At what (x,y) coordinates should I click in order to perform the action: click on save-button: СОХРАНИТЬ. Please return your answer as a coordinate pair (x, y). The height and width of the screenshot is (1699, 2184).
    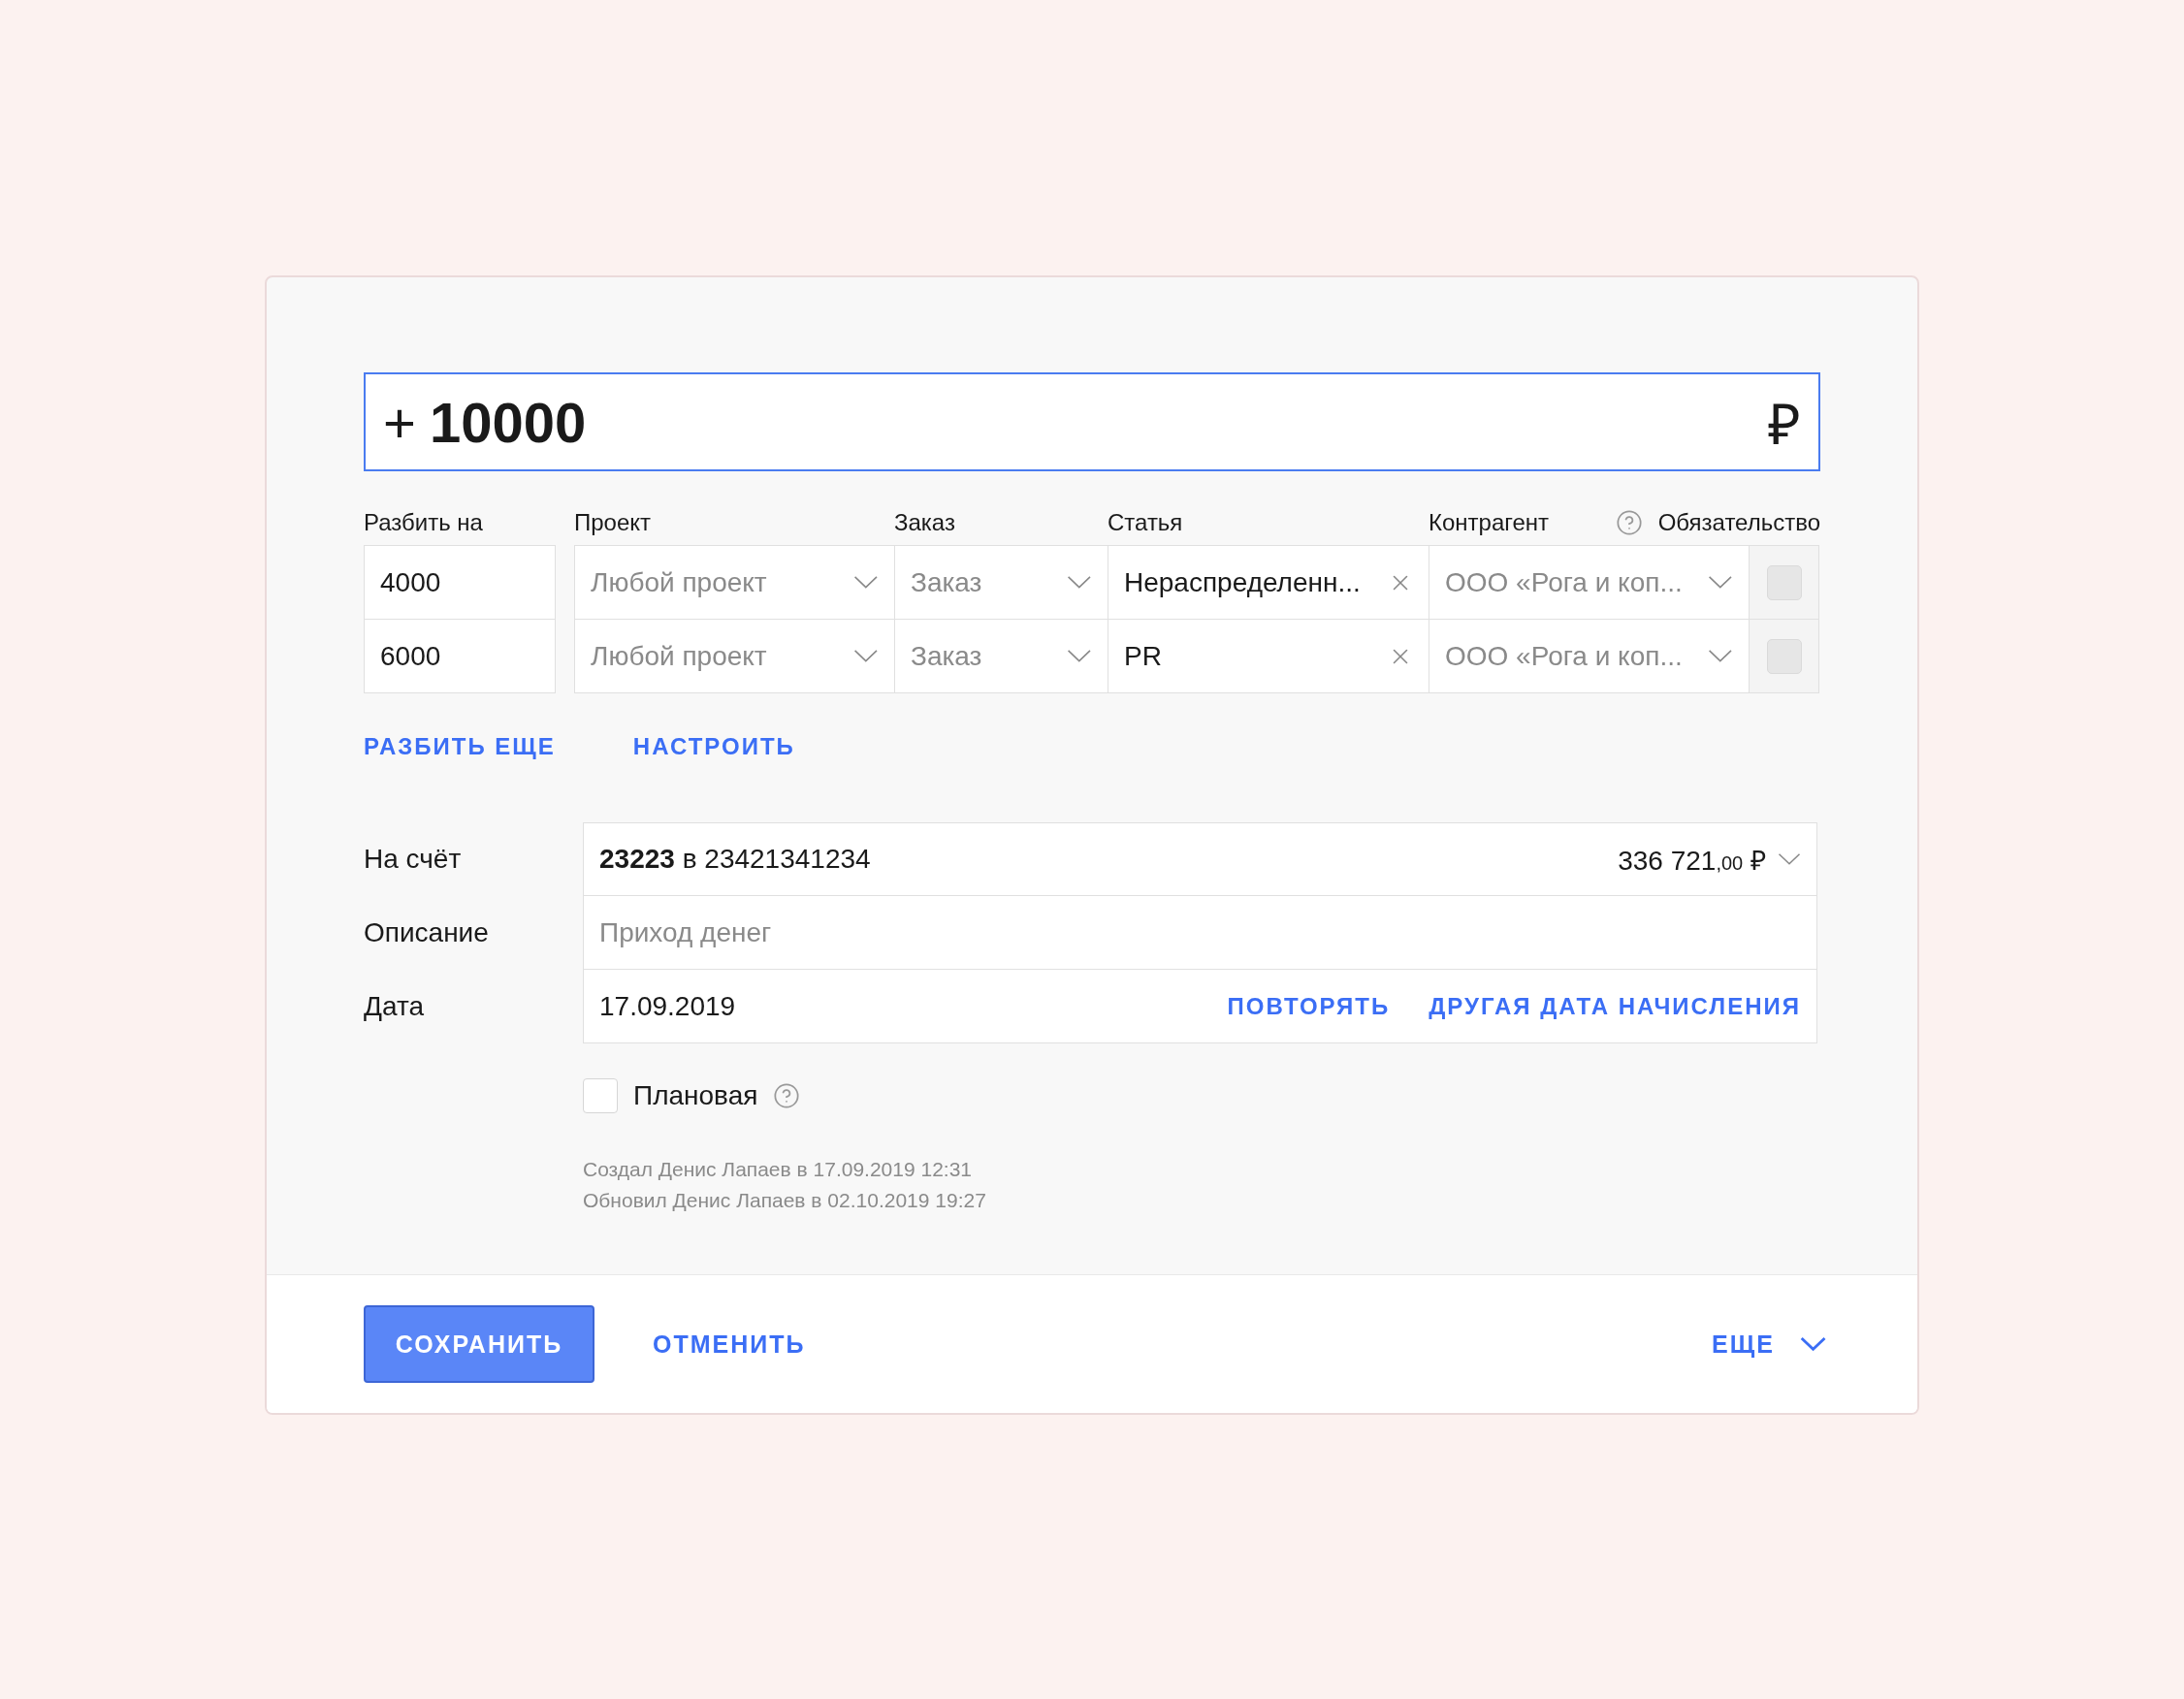
    Looking at the image, I should click on (479, 1344).